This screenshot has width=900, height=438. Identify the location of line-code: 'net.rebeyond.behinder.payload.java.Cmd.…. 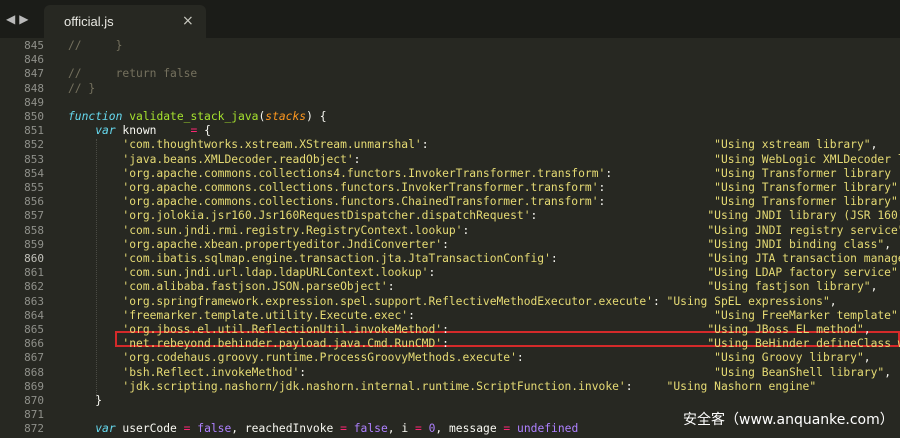
(484, 344).